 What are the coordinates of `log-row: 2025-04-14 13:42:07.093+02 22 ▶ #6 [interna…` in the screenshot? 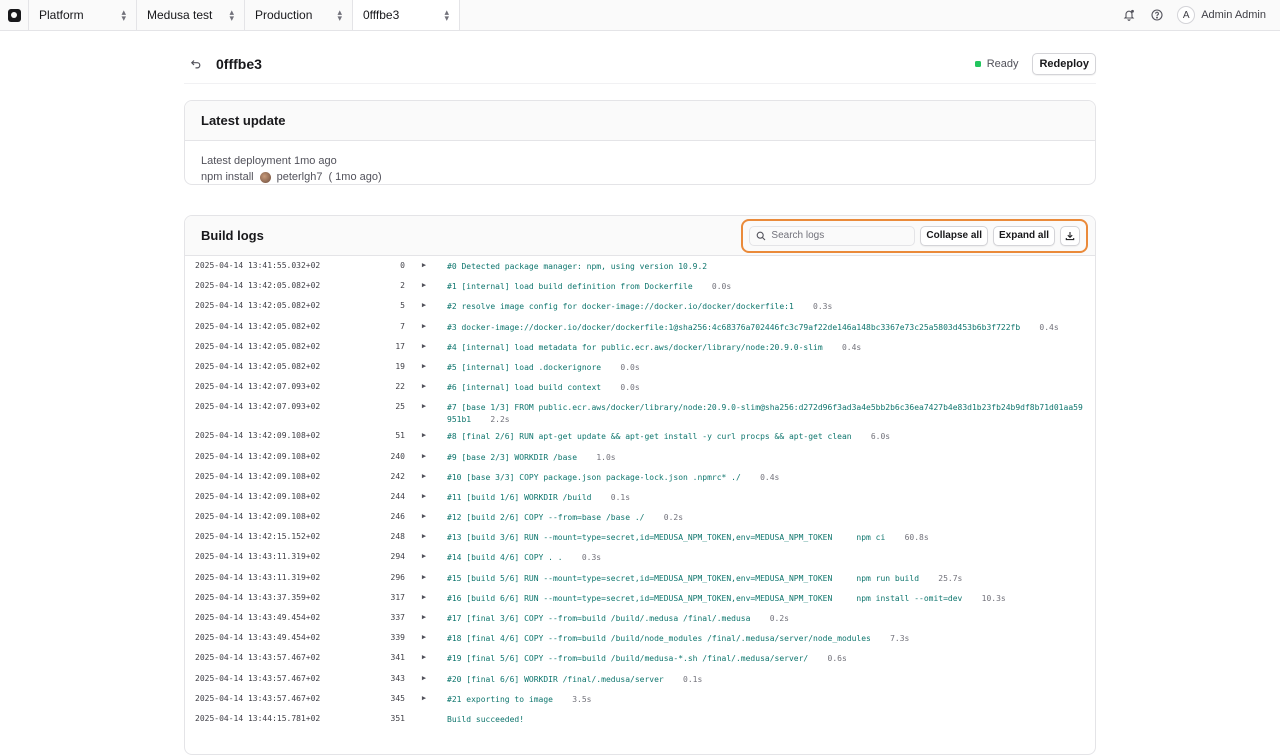 It's located at (640, 387).